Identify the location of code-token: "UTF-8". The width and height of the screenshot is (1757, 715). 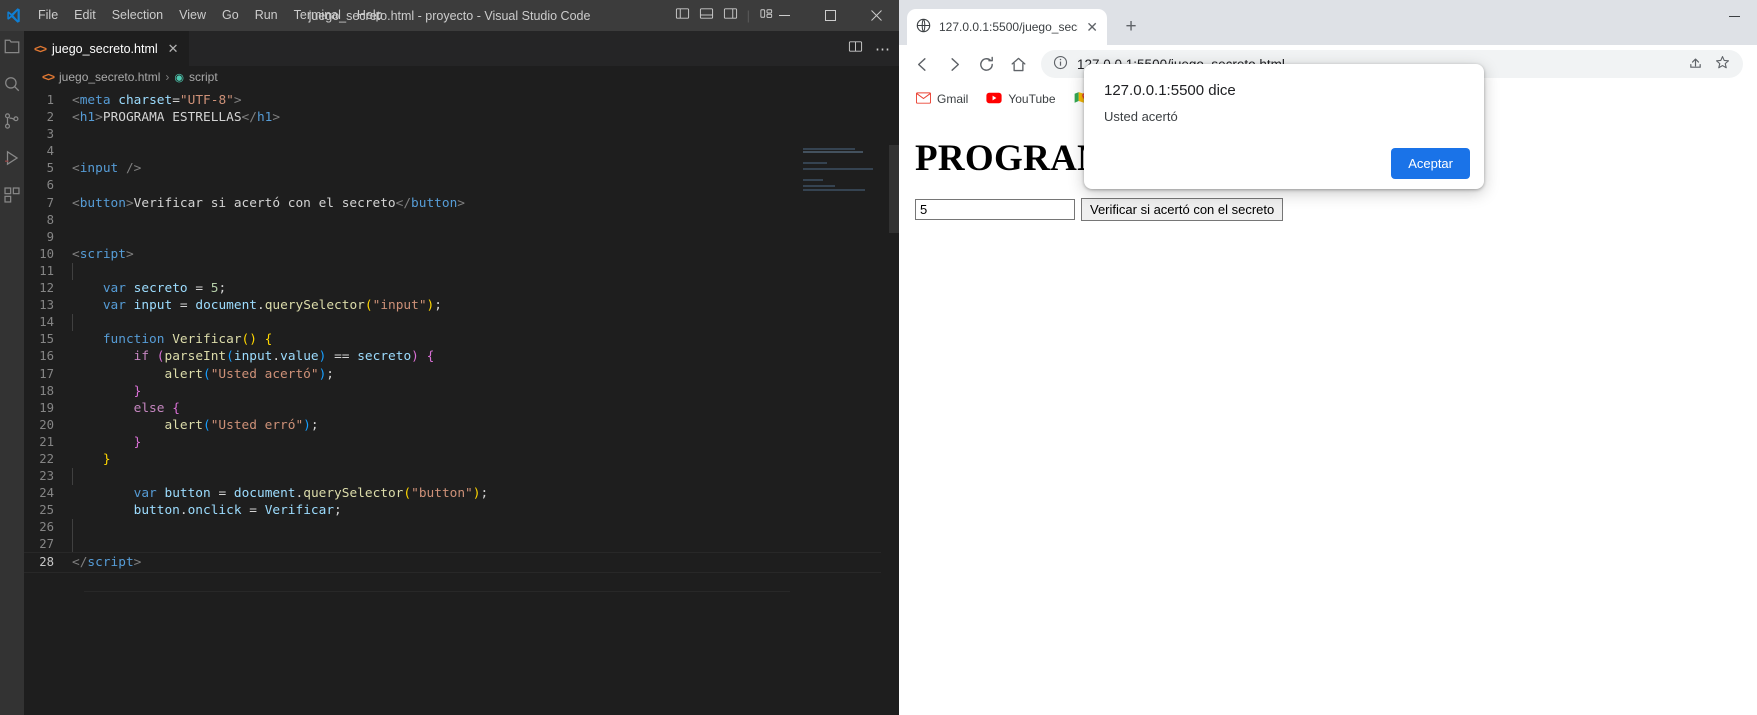
(206, 100).